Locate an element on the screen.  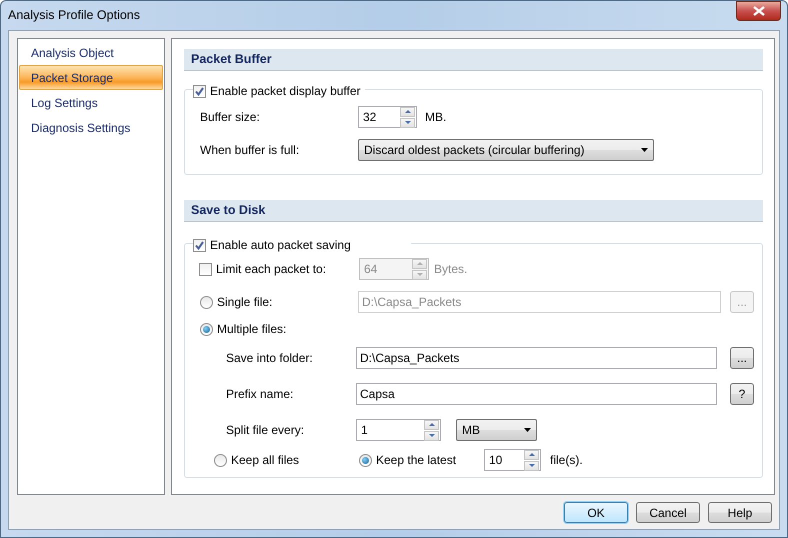
field-label: Bytes. is located at coordinates (451, 269).